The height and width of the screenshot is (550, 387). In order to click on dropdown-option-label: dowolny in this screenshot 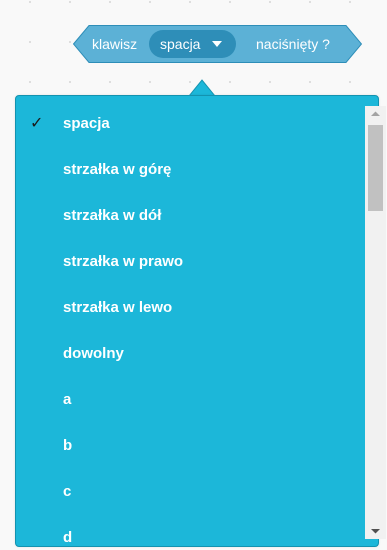, I will do `click(93, 353)`.